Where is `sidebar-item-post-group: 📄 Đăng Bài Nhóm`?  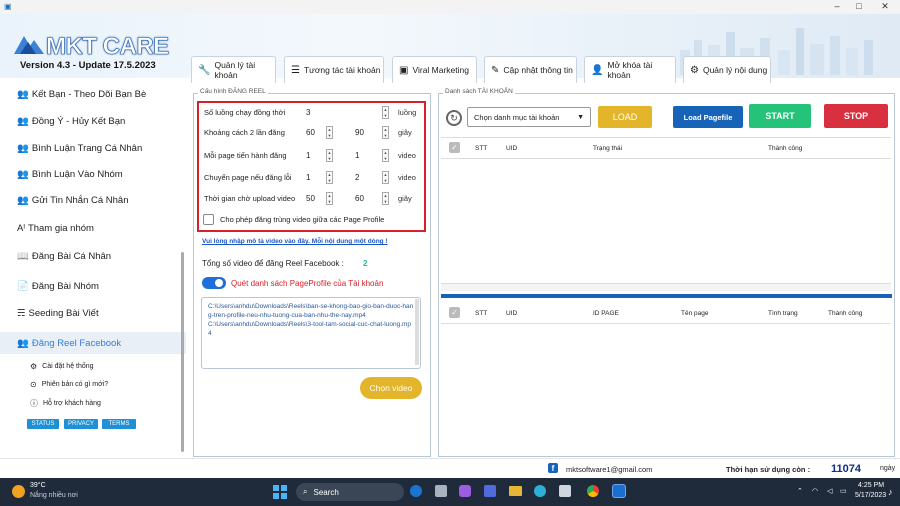 sidebar-item-post-group: 📄 Đăng Bài Nhóm is located at coordinates (58, 286).